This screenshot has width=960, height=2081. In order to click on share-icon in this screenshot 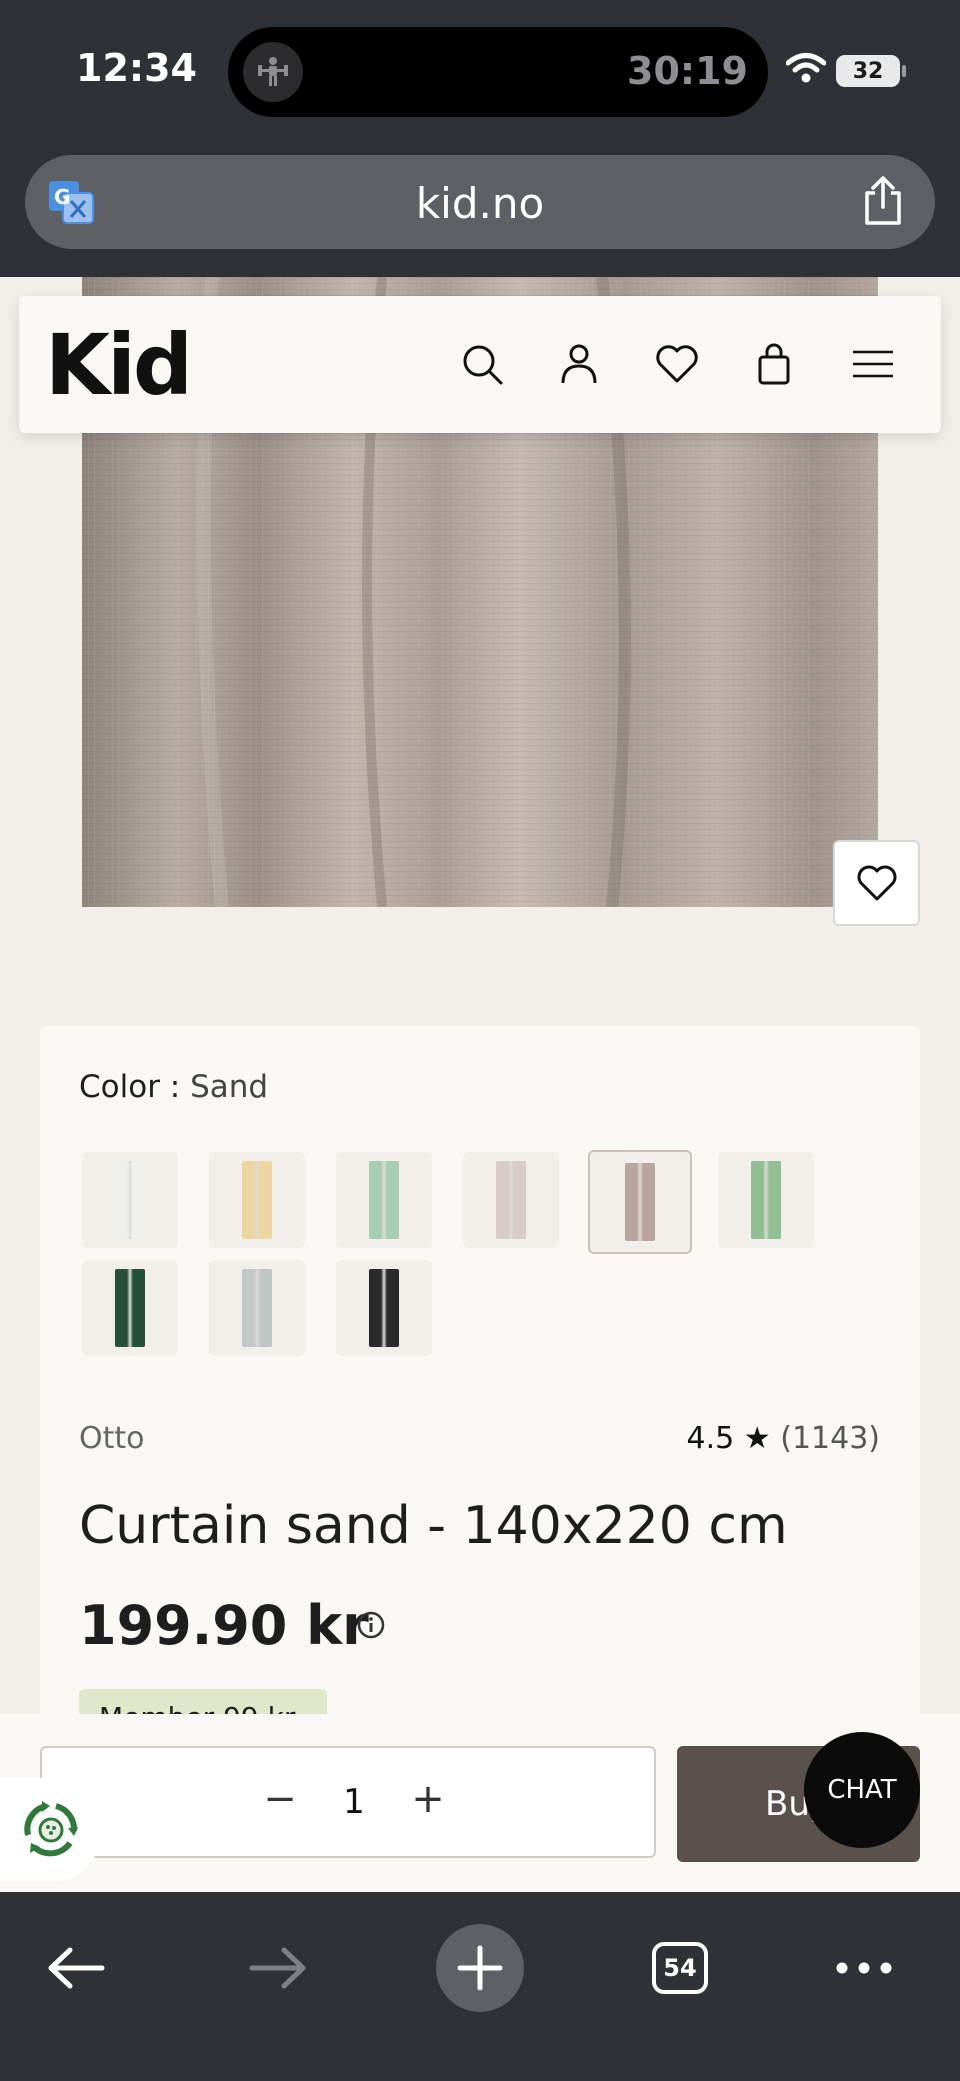, I will do `click(883, 203)`.